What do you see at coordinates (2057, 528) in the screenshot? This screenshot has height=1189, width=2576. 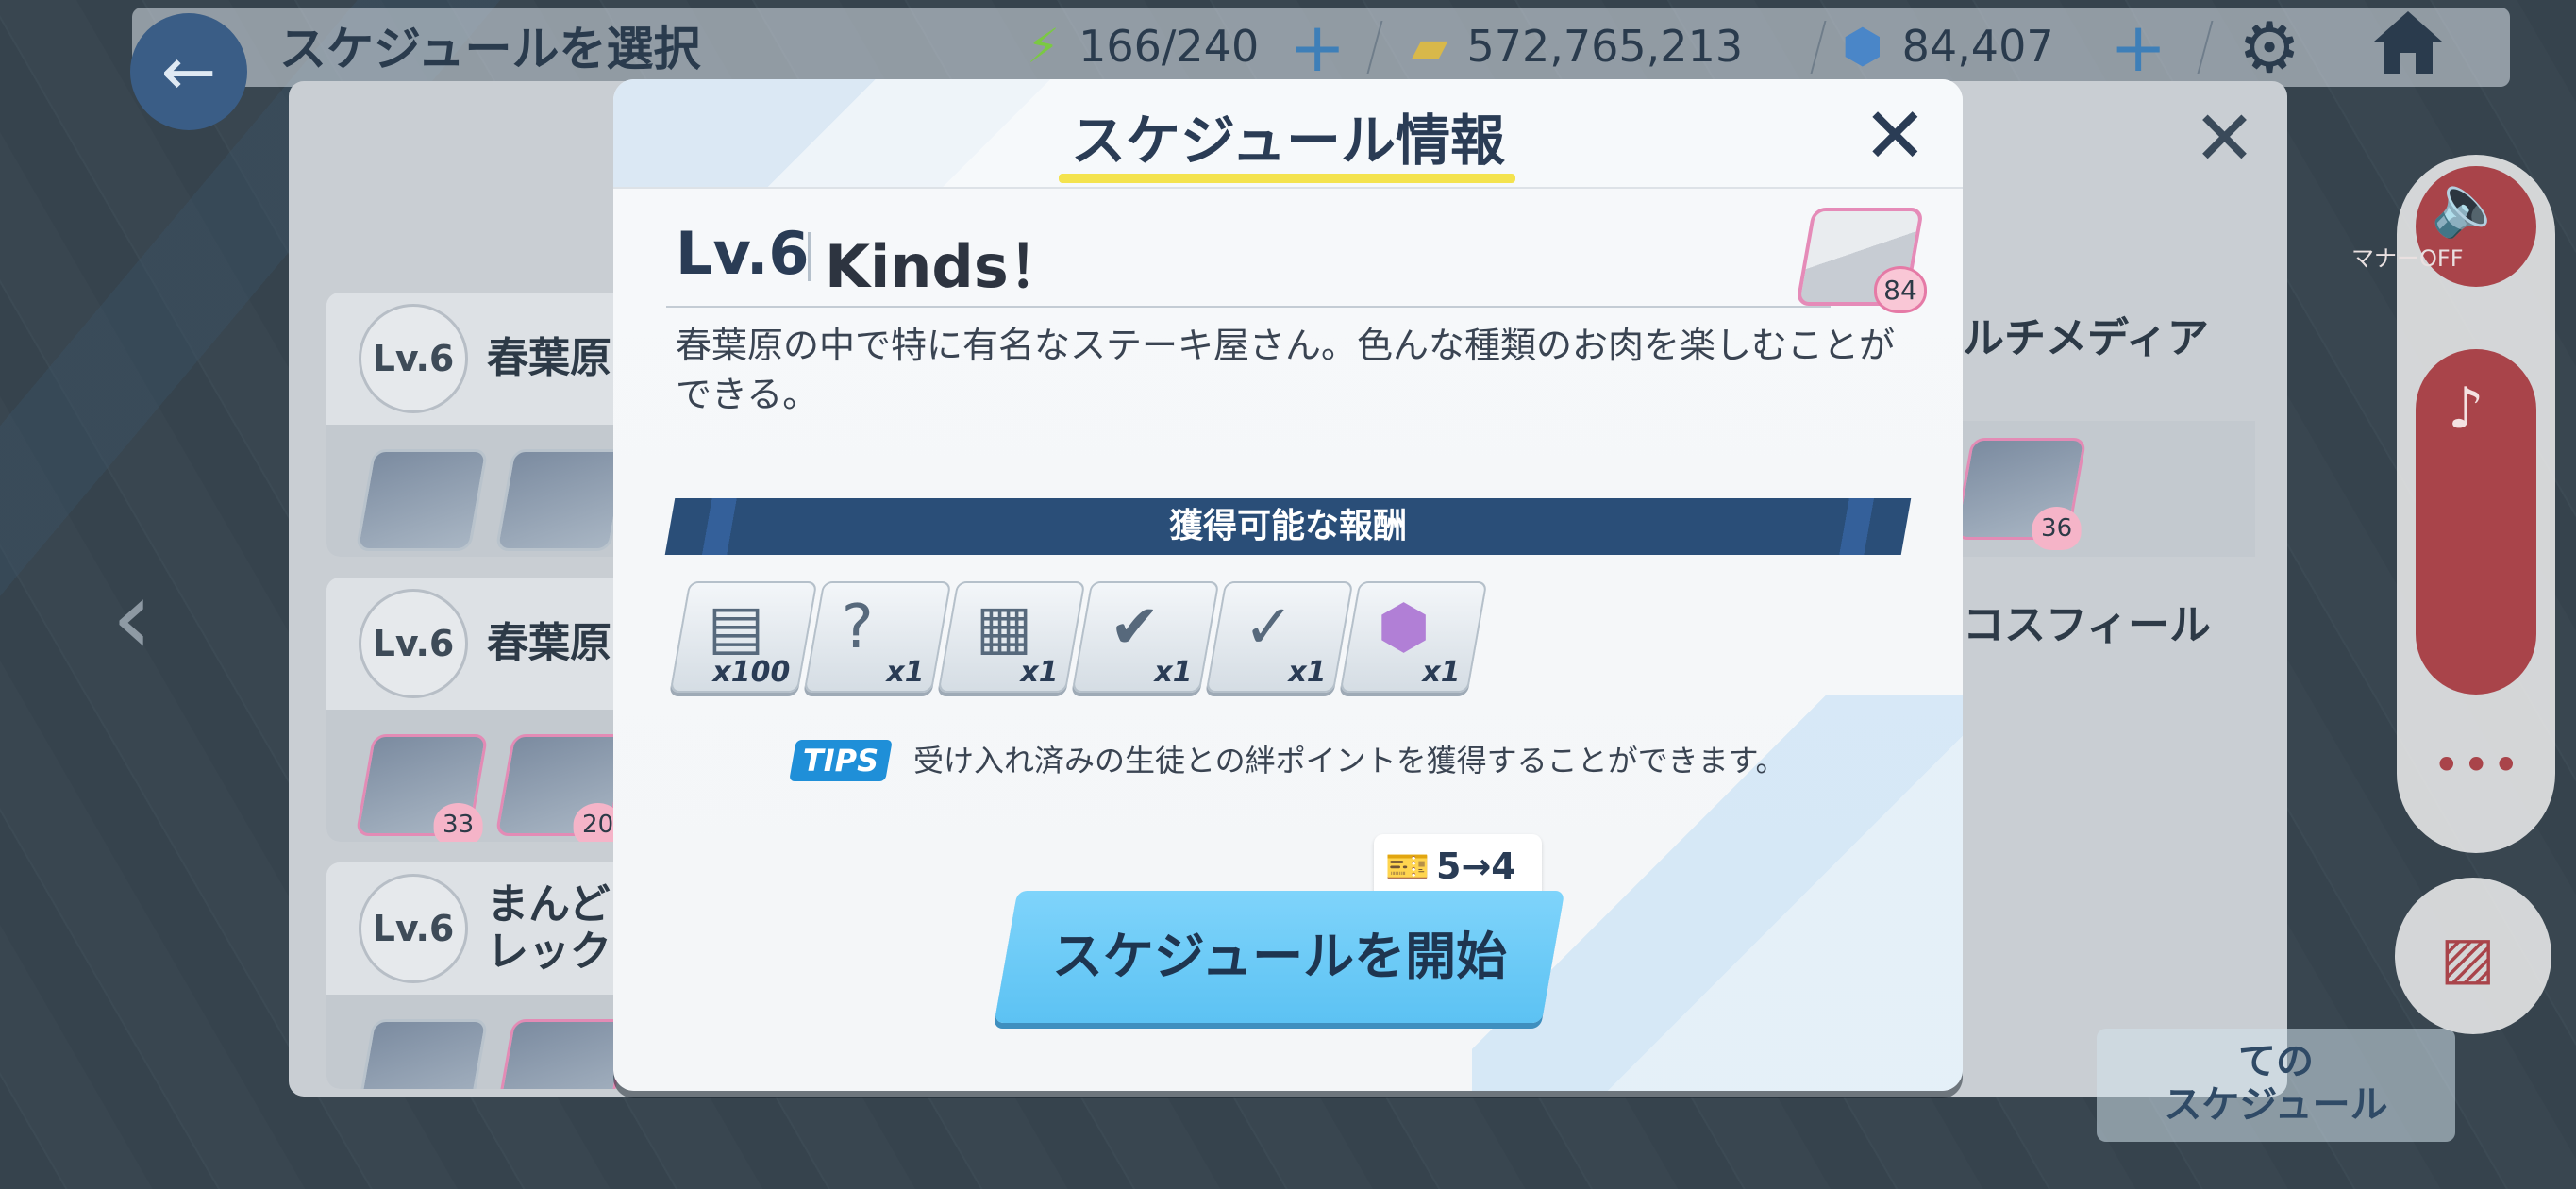 I see `bond-heart: 36` at bounding box center [2057, 528].